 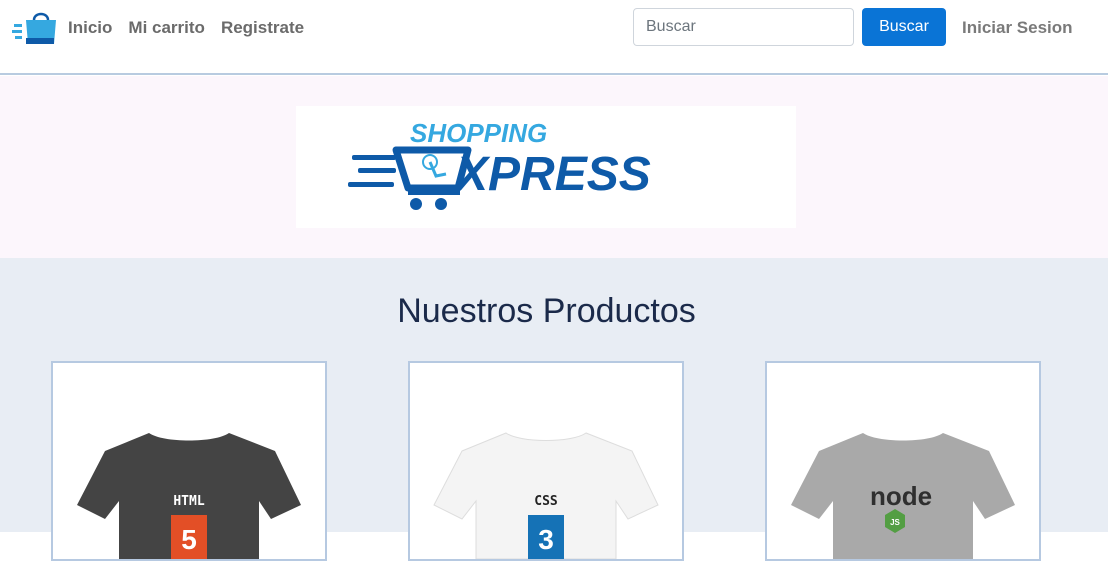 What do you see at coordinates (262, 28) in the screenshot?
I see `nav-link-registrate: Registrate` at bounding box center [262, 28].